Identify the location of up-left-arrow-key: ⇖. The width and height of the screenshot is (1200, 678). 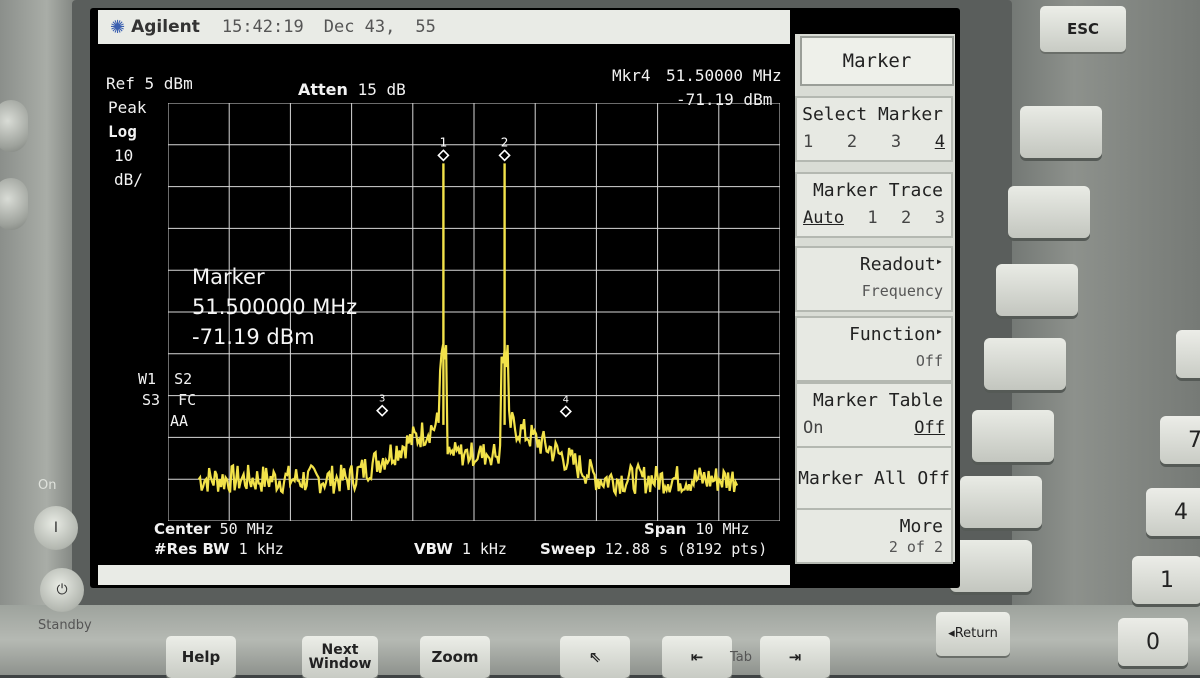
(595, 657).